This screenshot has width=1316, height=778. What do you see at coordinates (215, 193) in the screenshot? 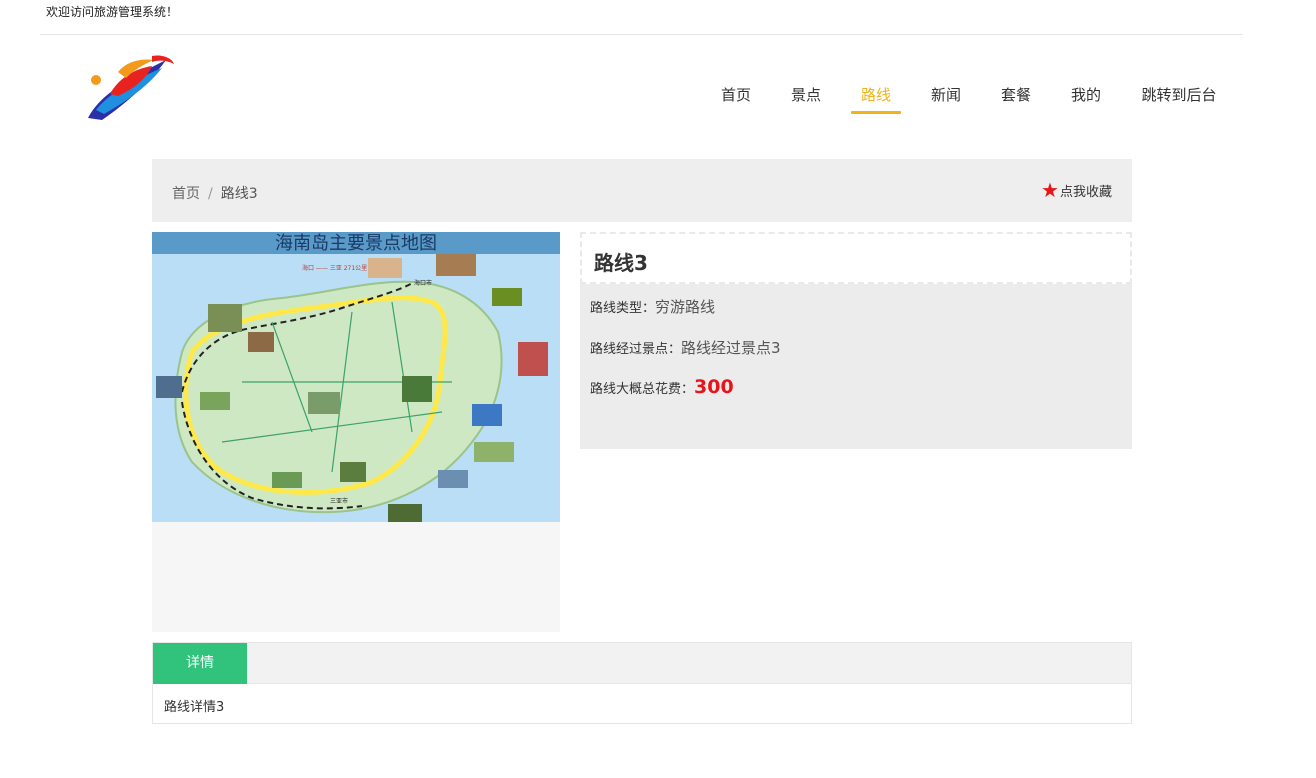
I see `breadcrumb: 首页 / 路线3` at bounding box center [215, 193].